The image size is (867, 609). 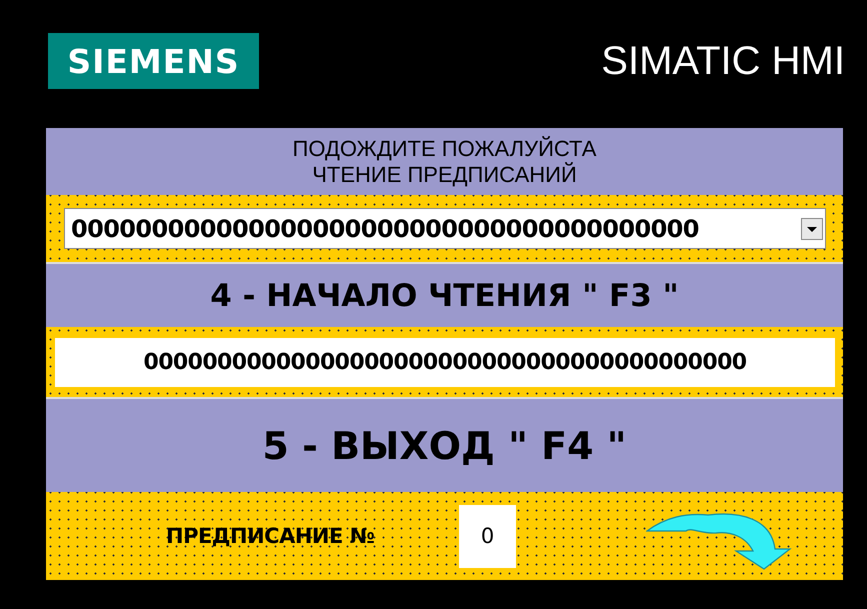 What do you see at coordinates (444, 294) in the screenshot?
I see `start-reading-button: 4 - НАЧАЛО ЧТЕНИЯ " F3 "` at bounding box center [444, 294].